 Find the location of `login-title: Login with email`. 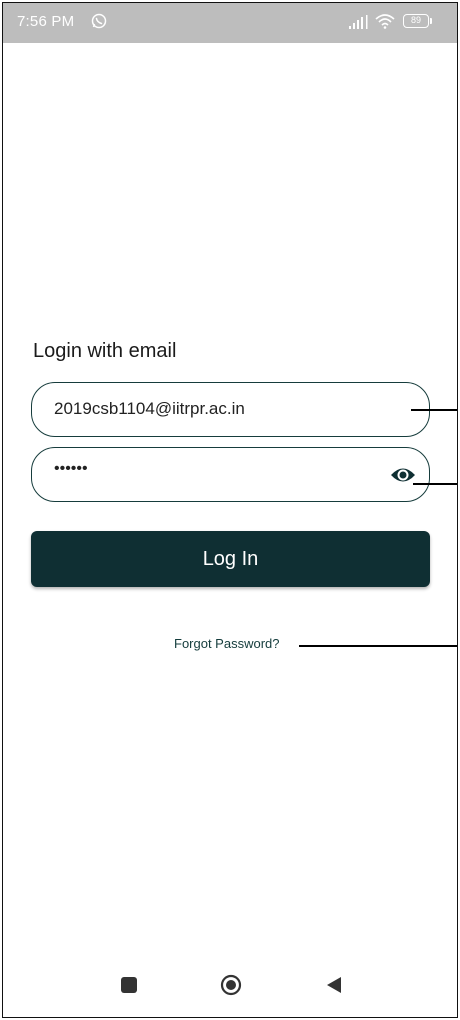

login-title: Login with email is located at coordinates (105, 351).